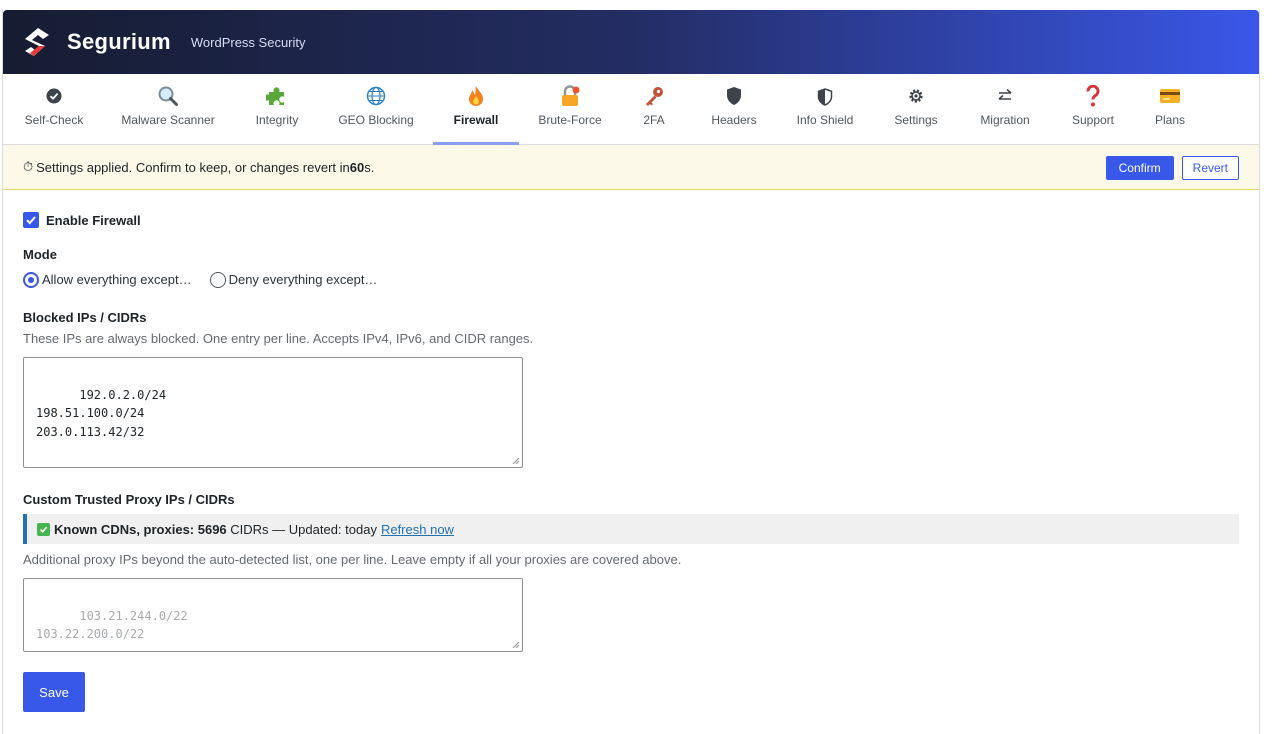  Describe the element at coordinates (301, 529) in the screenshot. I see `cdn-updated: CIDRs — Updated: today` at that location.